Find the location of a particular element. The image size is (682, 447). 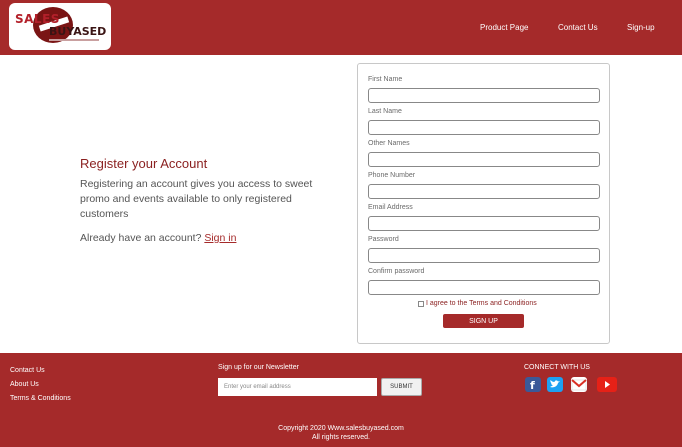

logo-text-sales: SALES is located at coordinates (37, 19).